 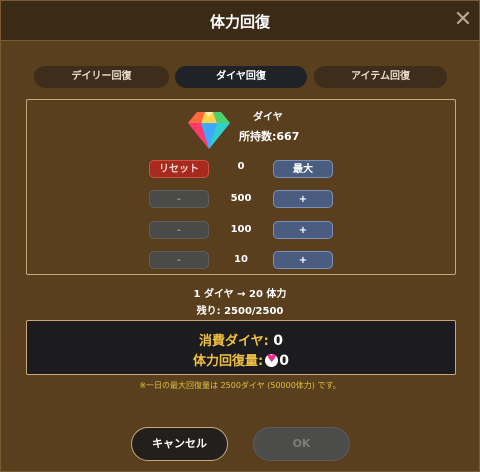 I want to click on summary-box: 消費ダイヤ: 0 体力回復量: 0, so click(x=241, y=347).